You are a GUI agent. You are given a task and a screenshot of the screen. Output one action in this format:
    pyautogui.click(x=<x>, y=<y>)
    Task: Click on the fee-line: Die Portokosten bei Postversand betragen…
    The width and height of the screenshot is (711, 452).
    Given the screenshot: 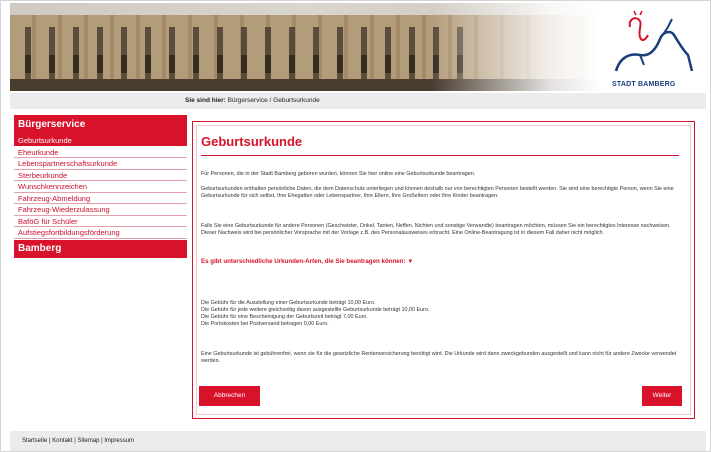 What is the action you would take?
    pyautogui.click(x=265, y=324)
    